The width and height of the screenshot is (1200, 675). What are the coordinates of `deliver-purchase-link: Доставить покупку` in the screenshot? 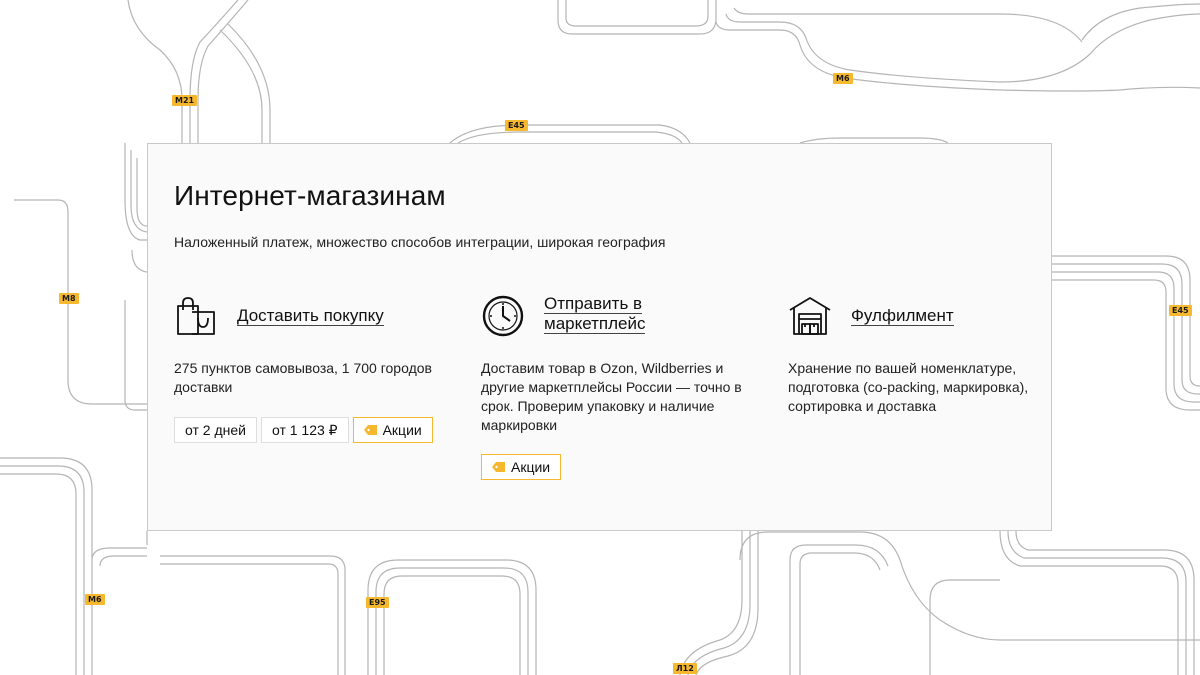 It's located at (327, 316).